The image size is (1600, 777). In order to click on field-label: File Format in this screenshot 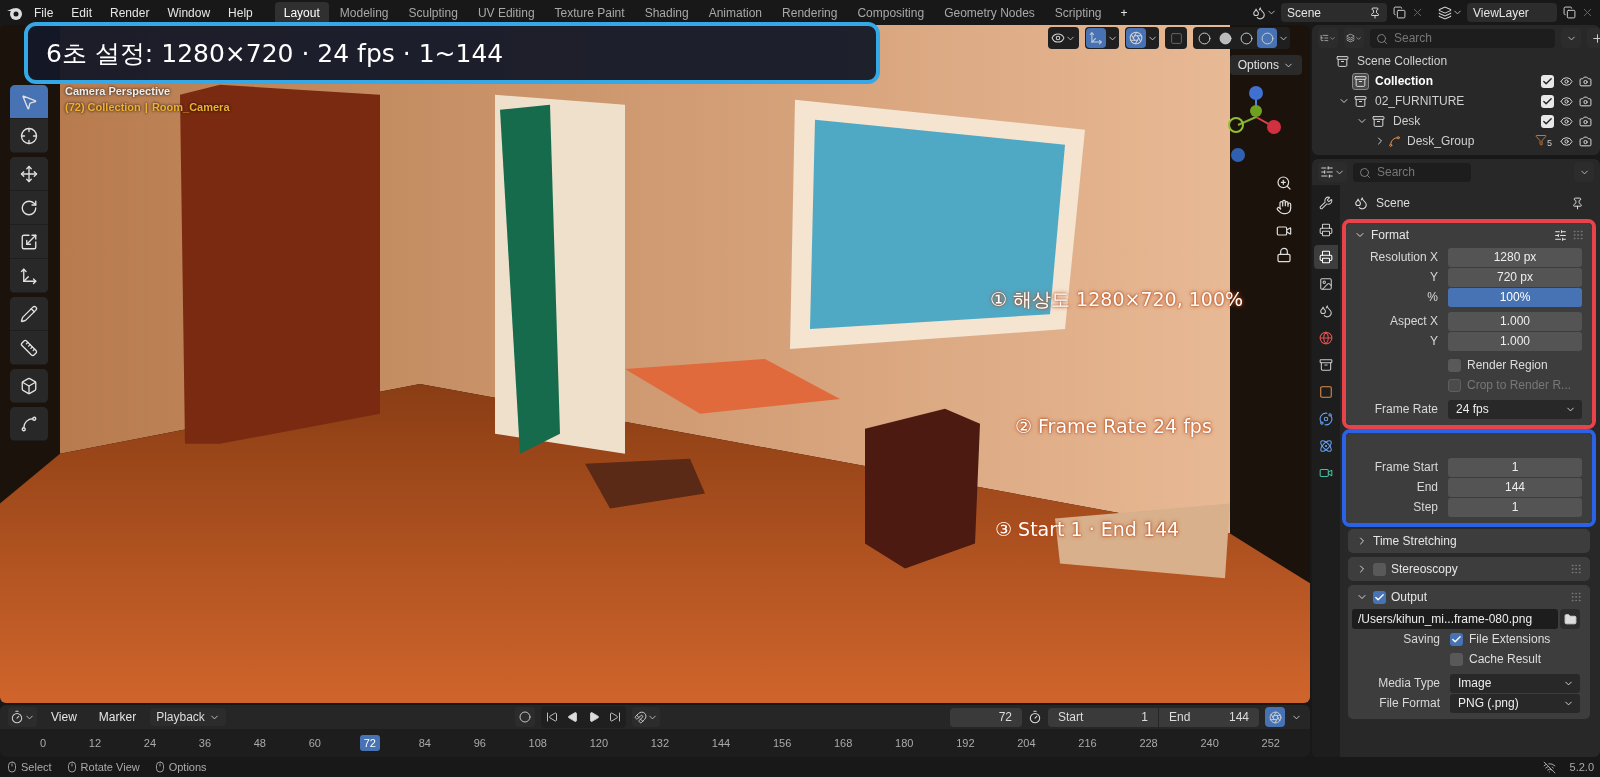, I will do `click(1409, 703)`.